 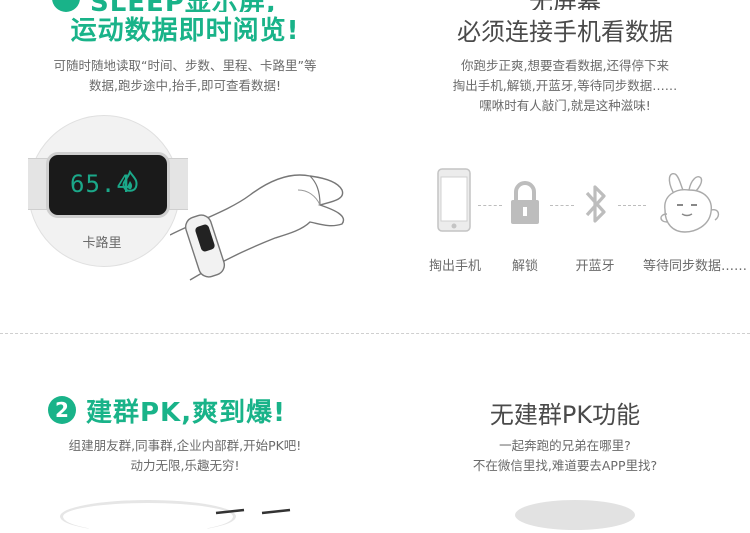 I want to click on section2-left-desc: 组建朋友群,同事群,企业内部群,开始PK吧! 动力无限,乐趣无穷!, so click(x=185, y=456).